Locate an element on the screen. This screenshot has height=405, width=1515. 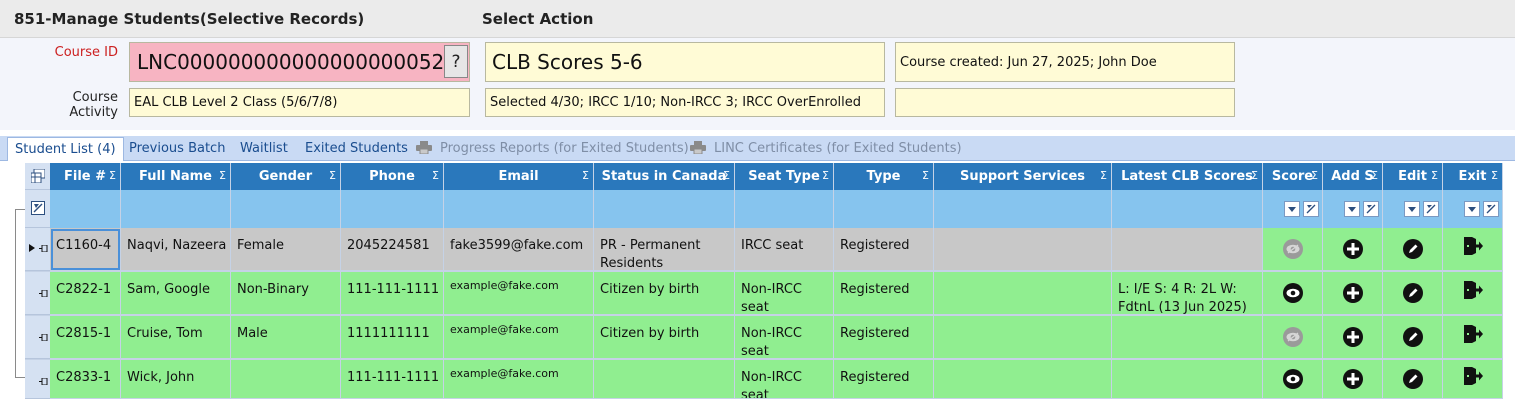
grid-cell-phone: 1111111111 is located at coordinates (392, 337).